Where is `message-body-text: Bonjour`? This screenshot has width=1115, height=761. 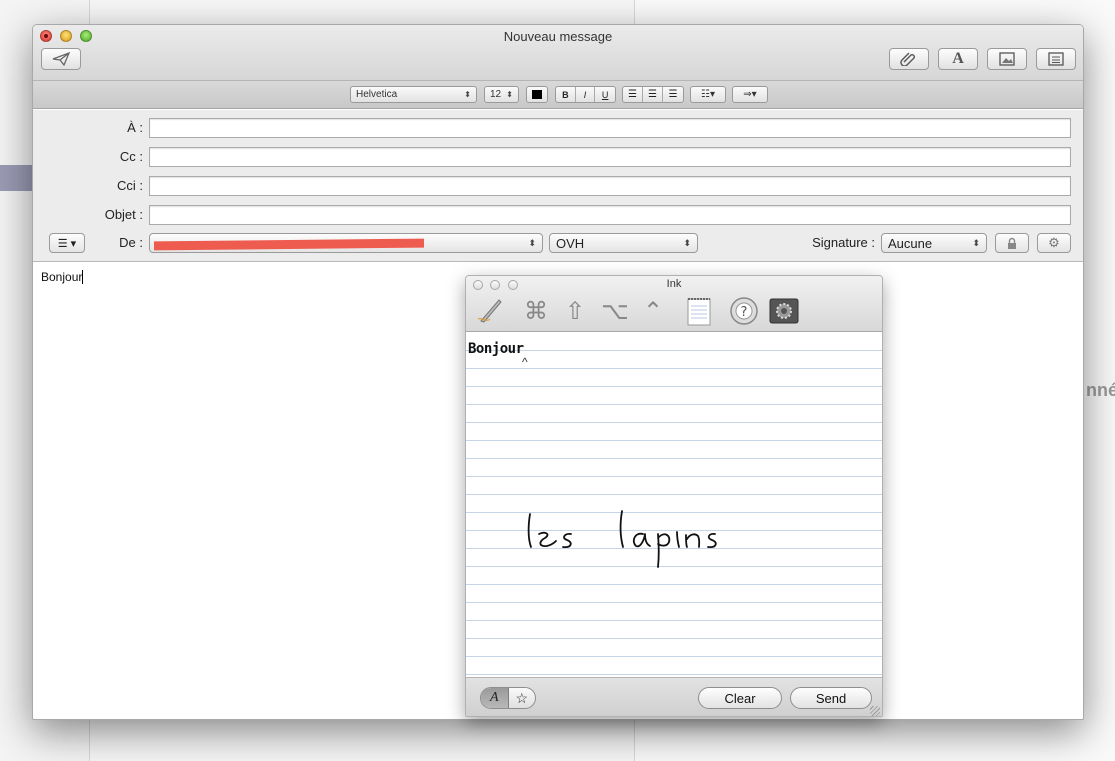
message-body-text: Bonjour is located at coordinates (62, 277).